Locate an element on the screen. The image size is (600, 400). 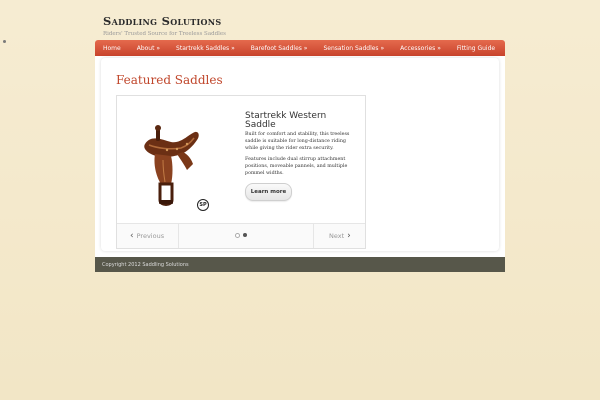
stray-dot is located at coordinates (4, 41).